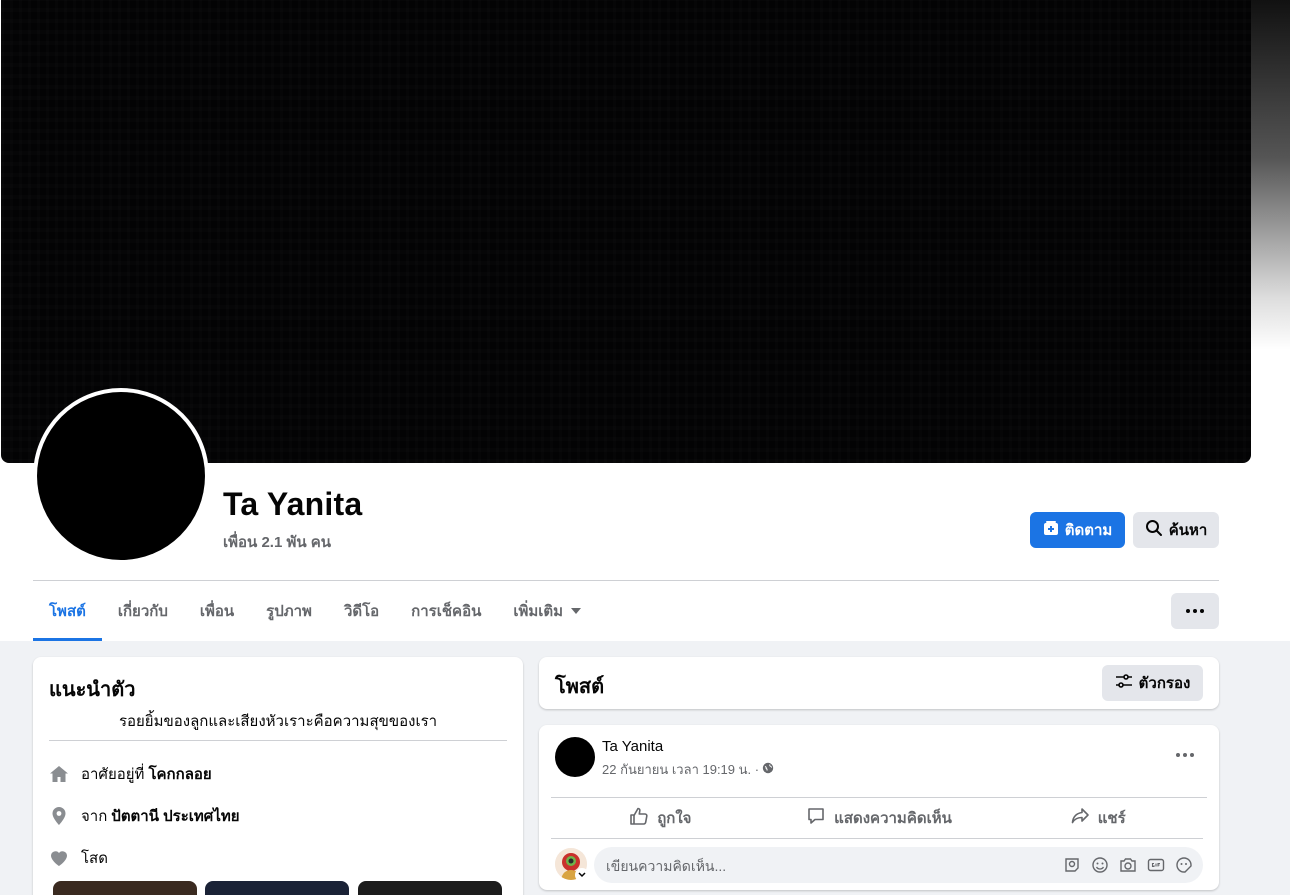  What do you see at coordinates (1154, 530) in the screenshot?
I see `search-icon` at bounding box center [1154, 530].